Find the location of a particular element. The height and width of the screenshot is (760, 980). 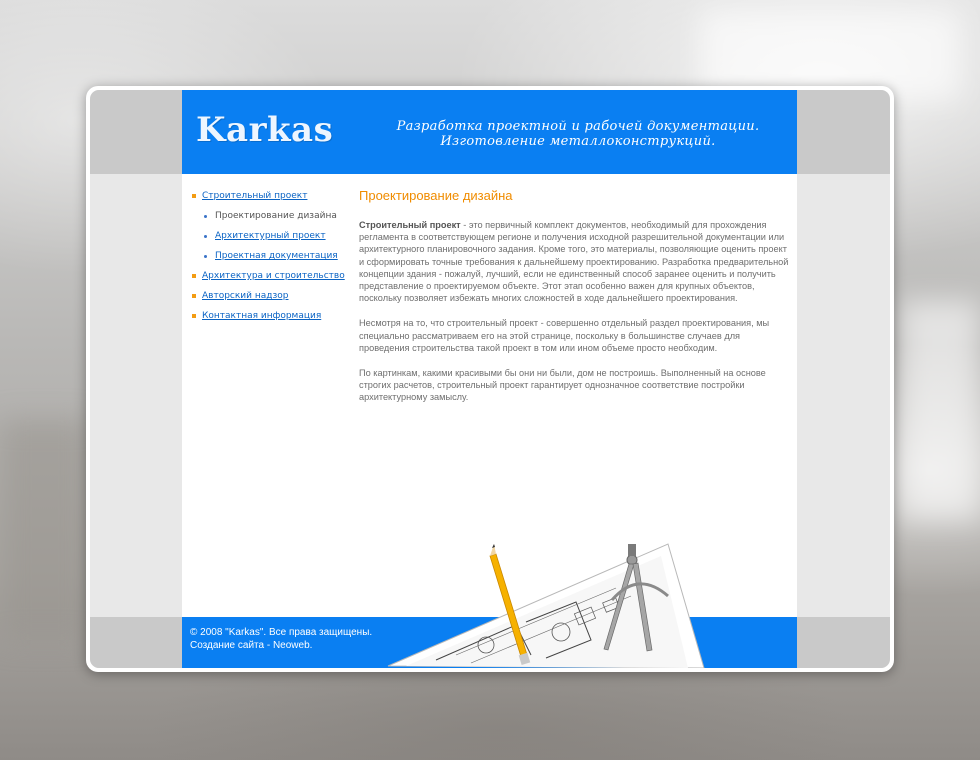

header-side-left is located at coordinates (136, 132).